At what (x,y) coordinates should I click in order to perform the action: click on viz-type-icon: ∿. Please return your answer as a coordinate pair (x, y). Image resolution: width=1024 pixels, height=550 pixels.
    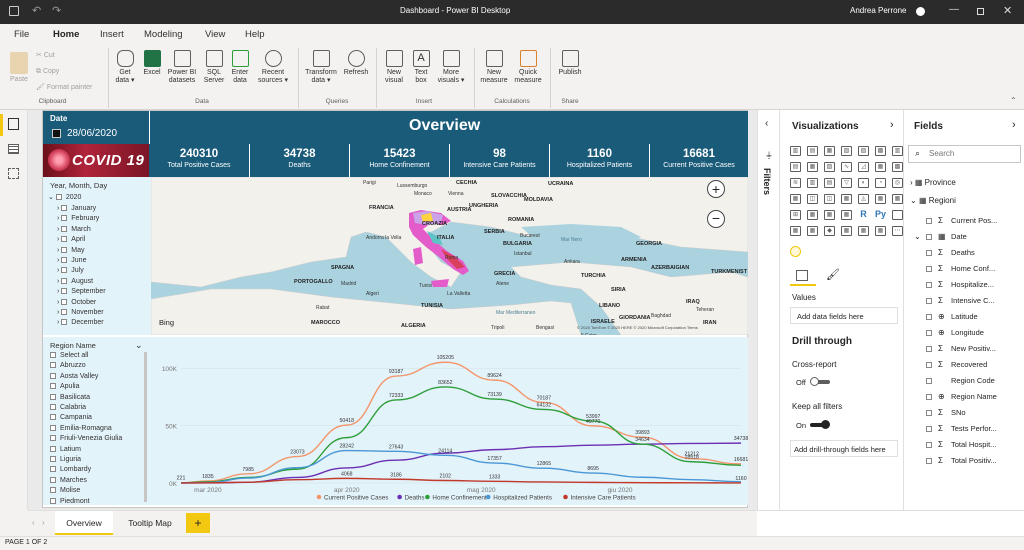
    Looking at the image, I should click on (846, 167).